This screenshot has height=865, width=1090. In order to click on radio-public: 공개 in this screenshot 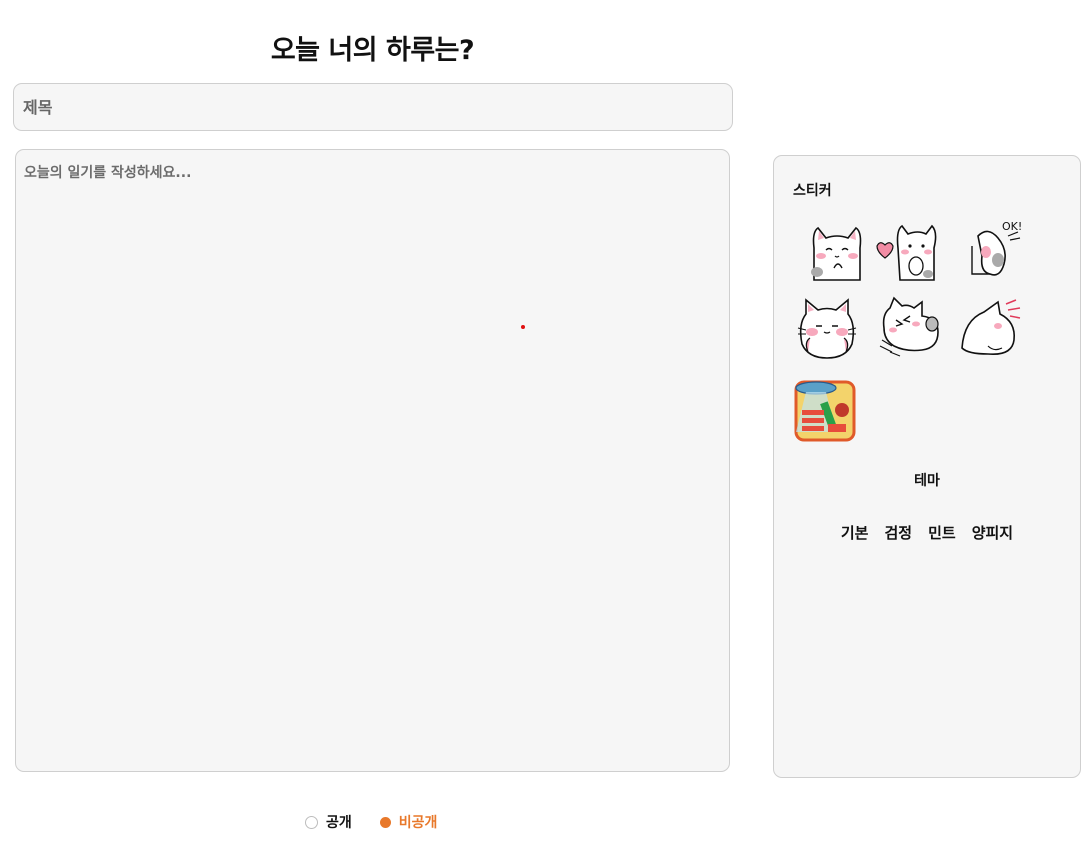, I will do `click(328, 822)`.